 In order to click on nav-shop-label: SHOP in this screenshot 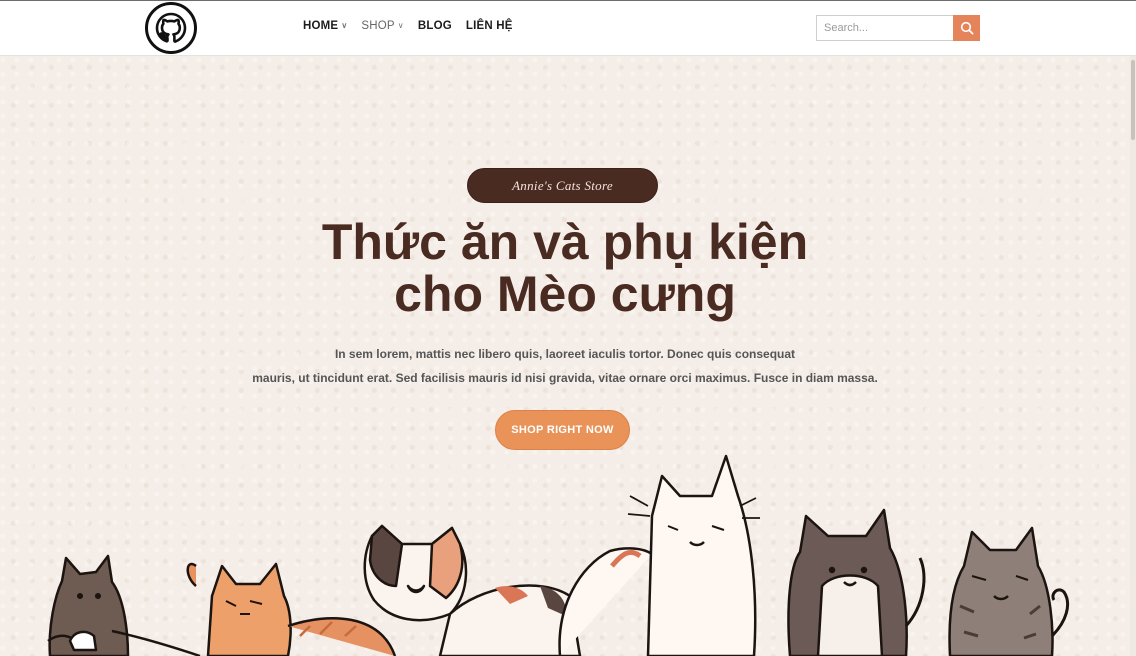, I will do `click(378, 26)`.